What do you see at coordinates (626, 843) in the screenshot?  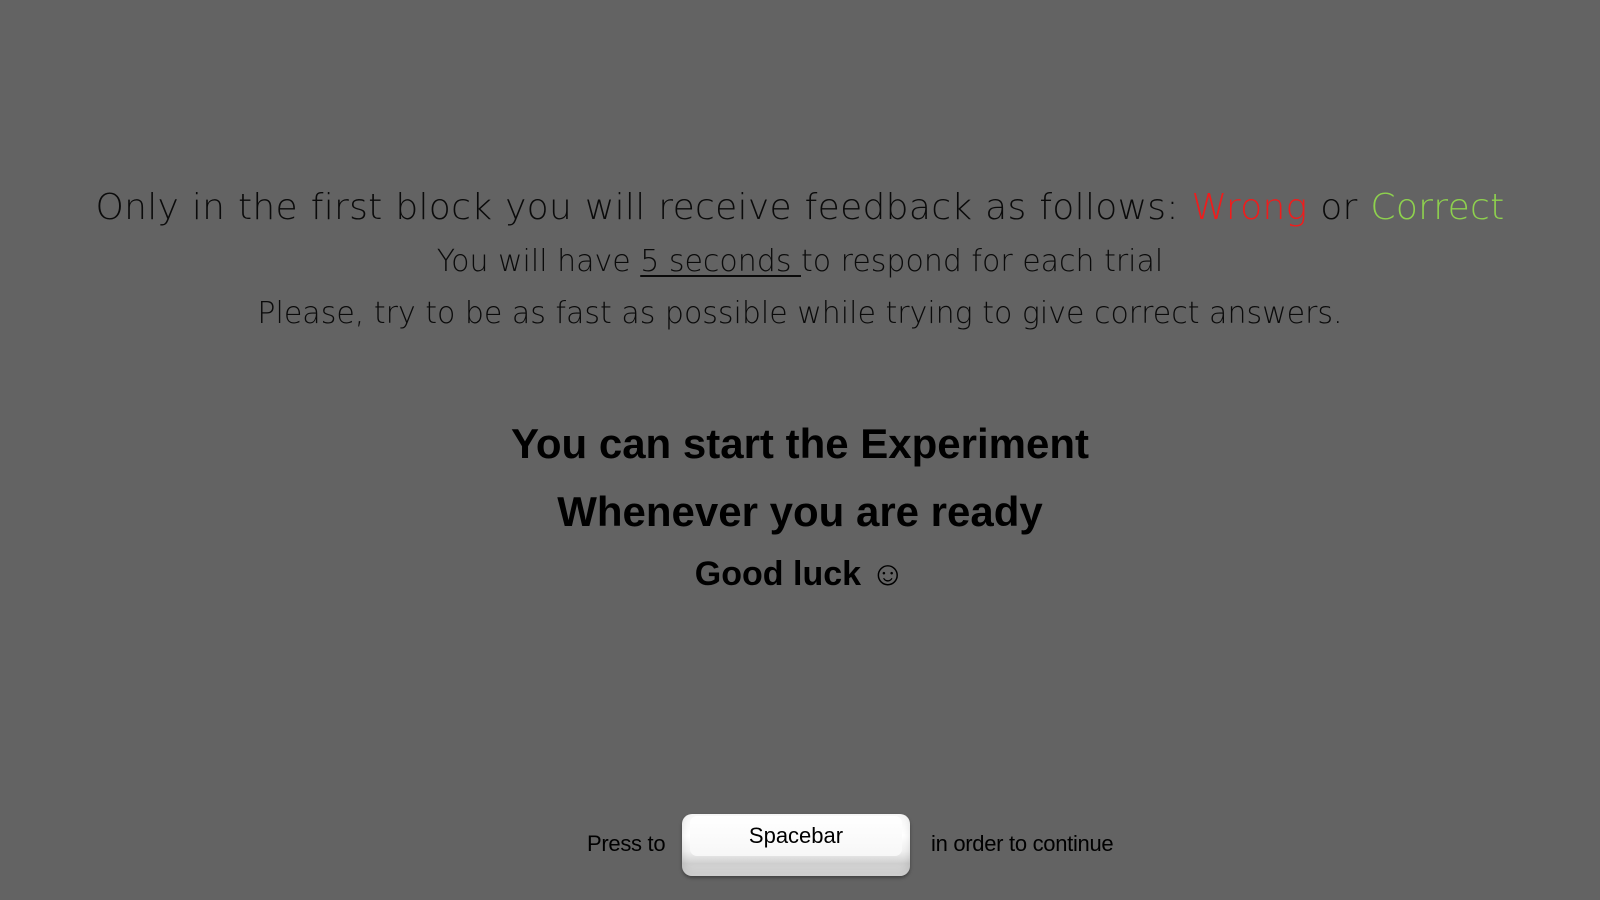 I see `press-to-text: Press to` at bounding box center [626, 843].